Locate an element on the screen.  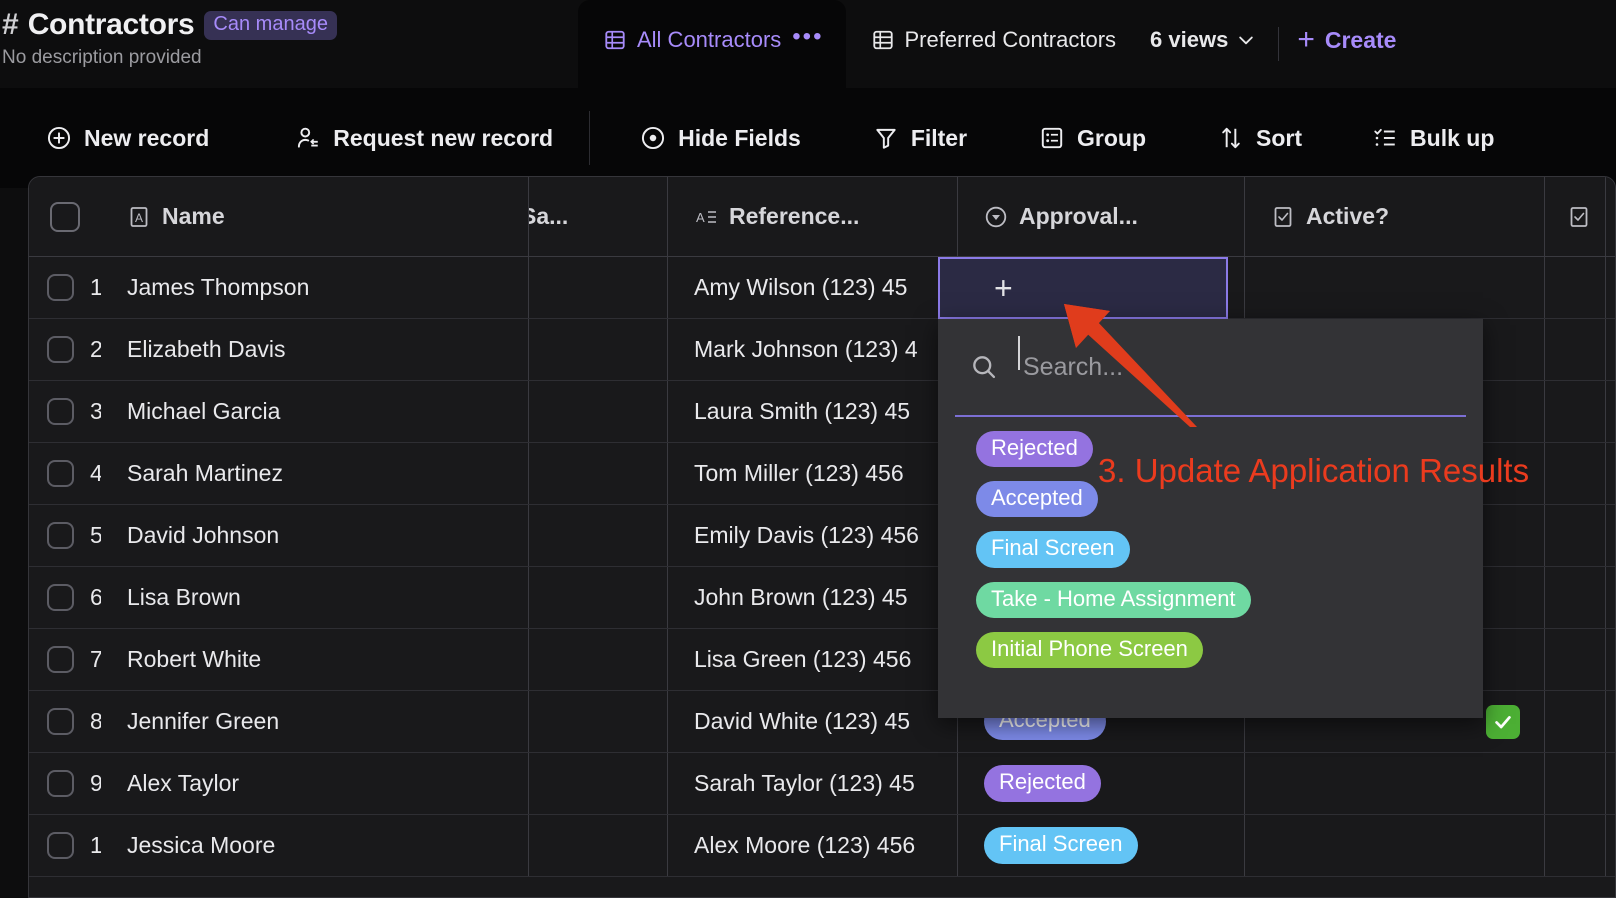
column-header-name: A Name is located at coordinates (315, 216).